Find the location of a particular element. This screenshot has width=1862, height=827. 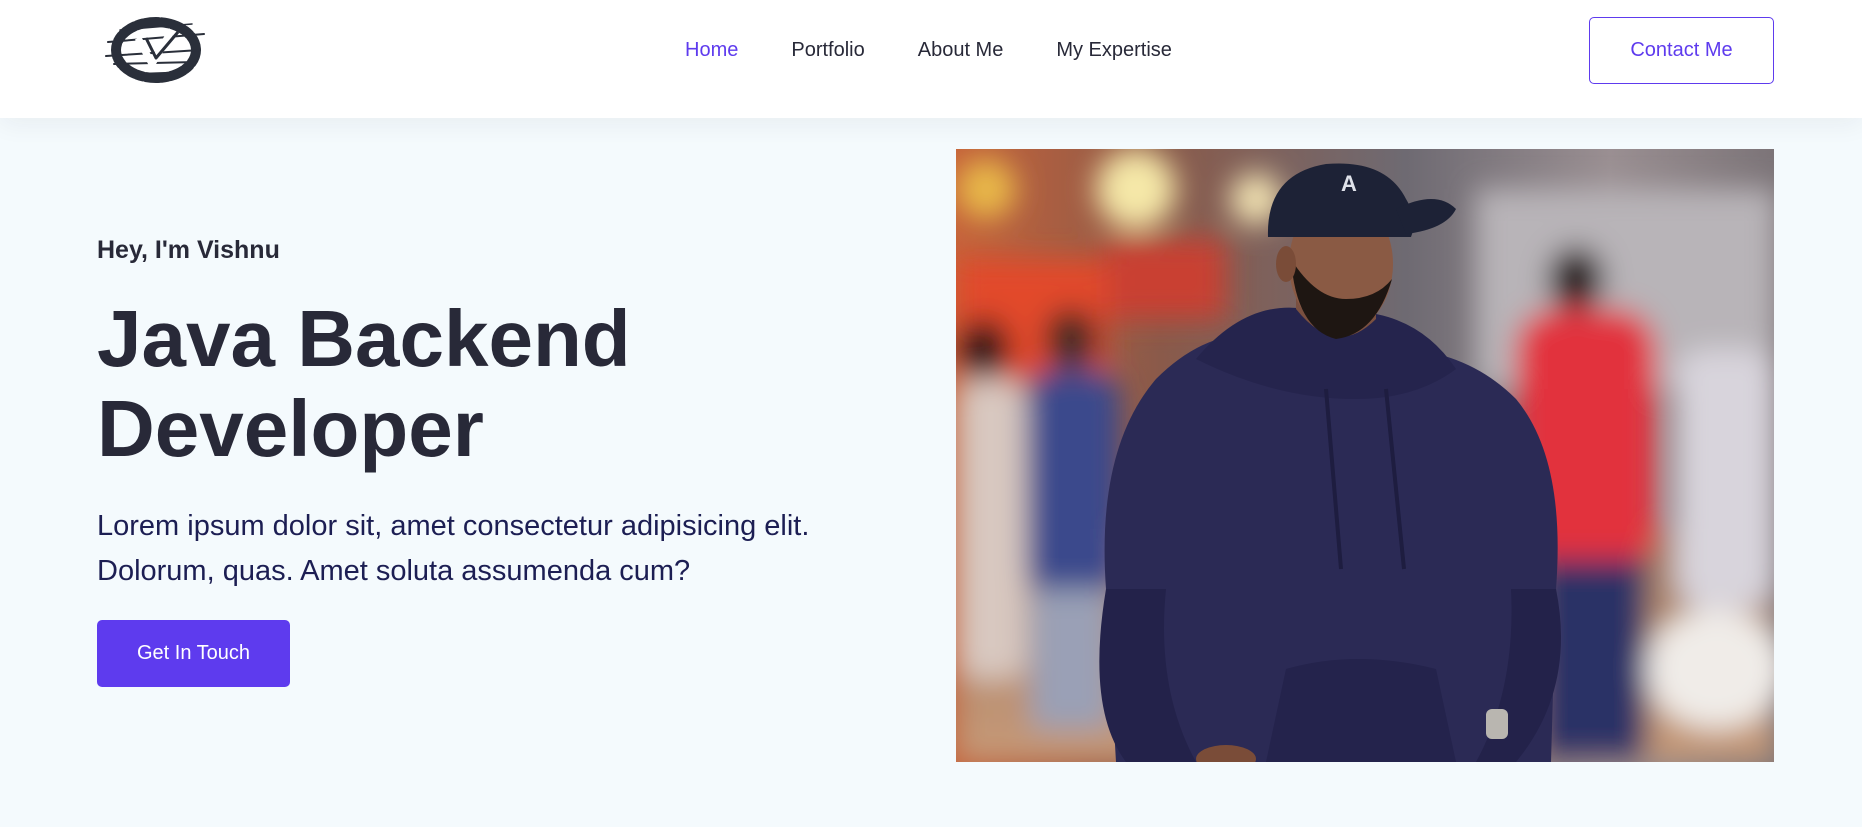

get-in-touch-button: Get In Touch is located at coordinates (193, 653).